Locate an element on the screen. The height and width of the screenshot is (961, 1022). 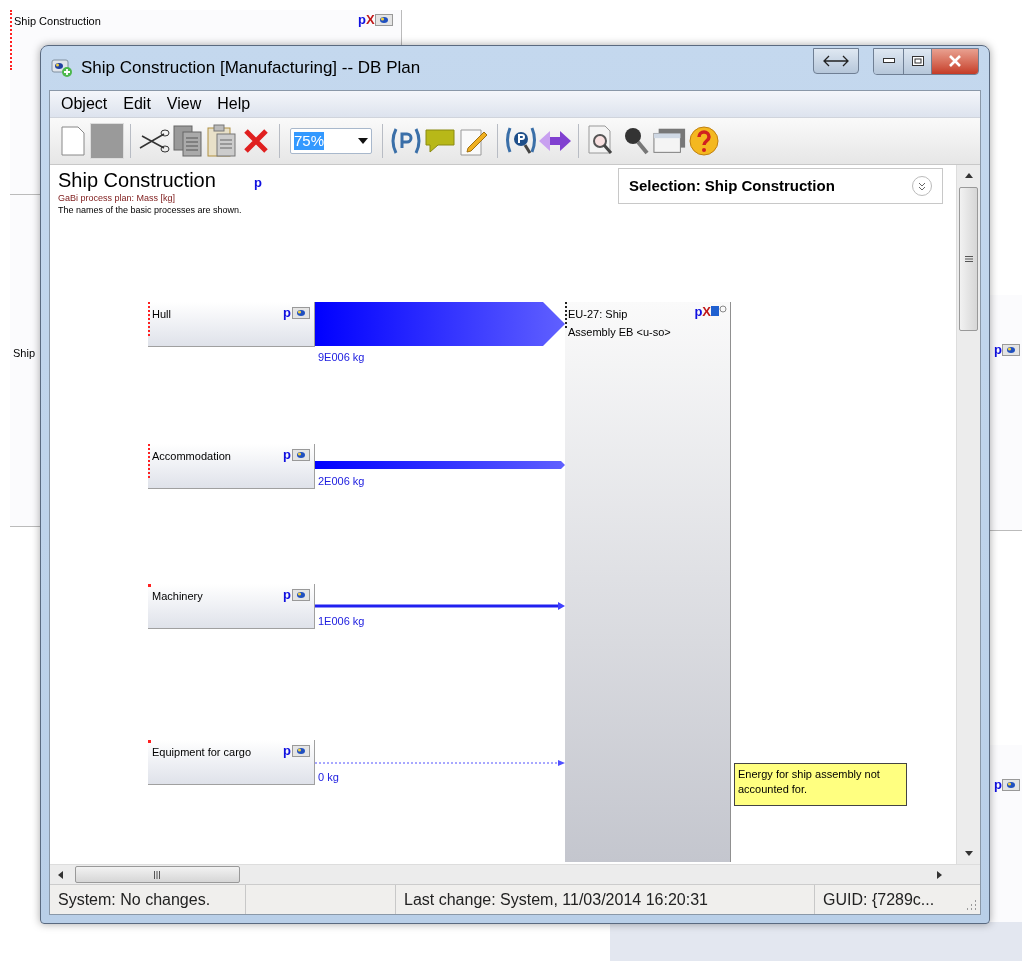
maximize-button is located at coordinates (918, 61).